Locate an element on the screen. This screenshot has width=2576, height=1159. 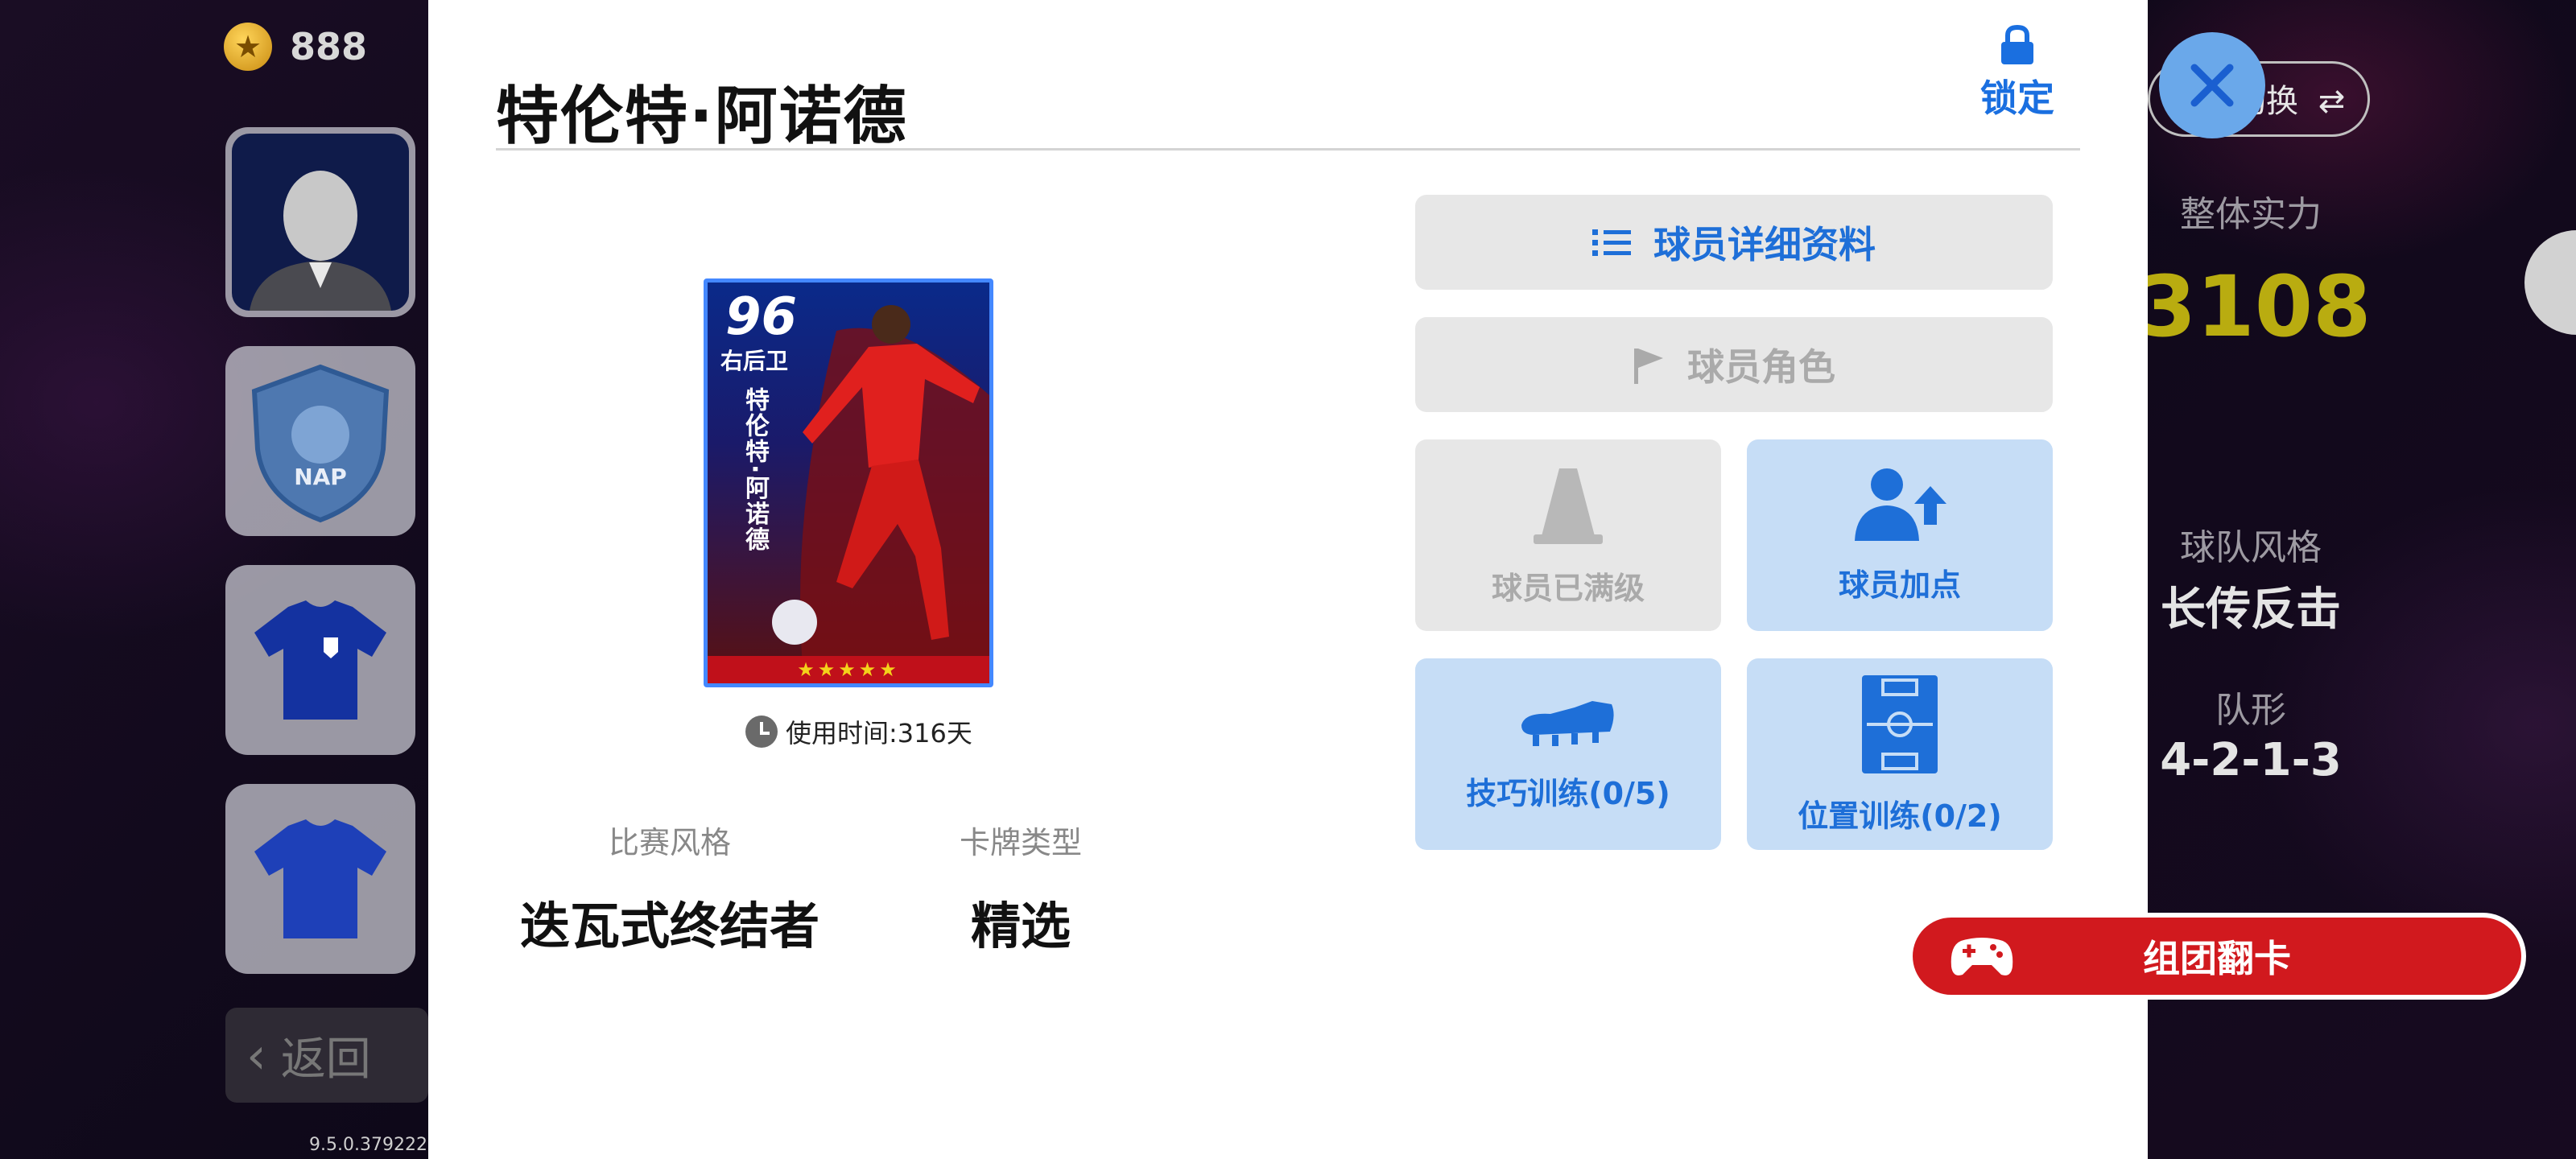
strength-label: 整体实力 is located at coordinates (2251, 214).